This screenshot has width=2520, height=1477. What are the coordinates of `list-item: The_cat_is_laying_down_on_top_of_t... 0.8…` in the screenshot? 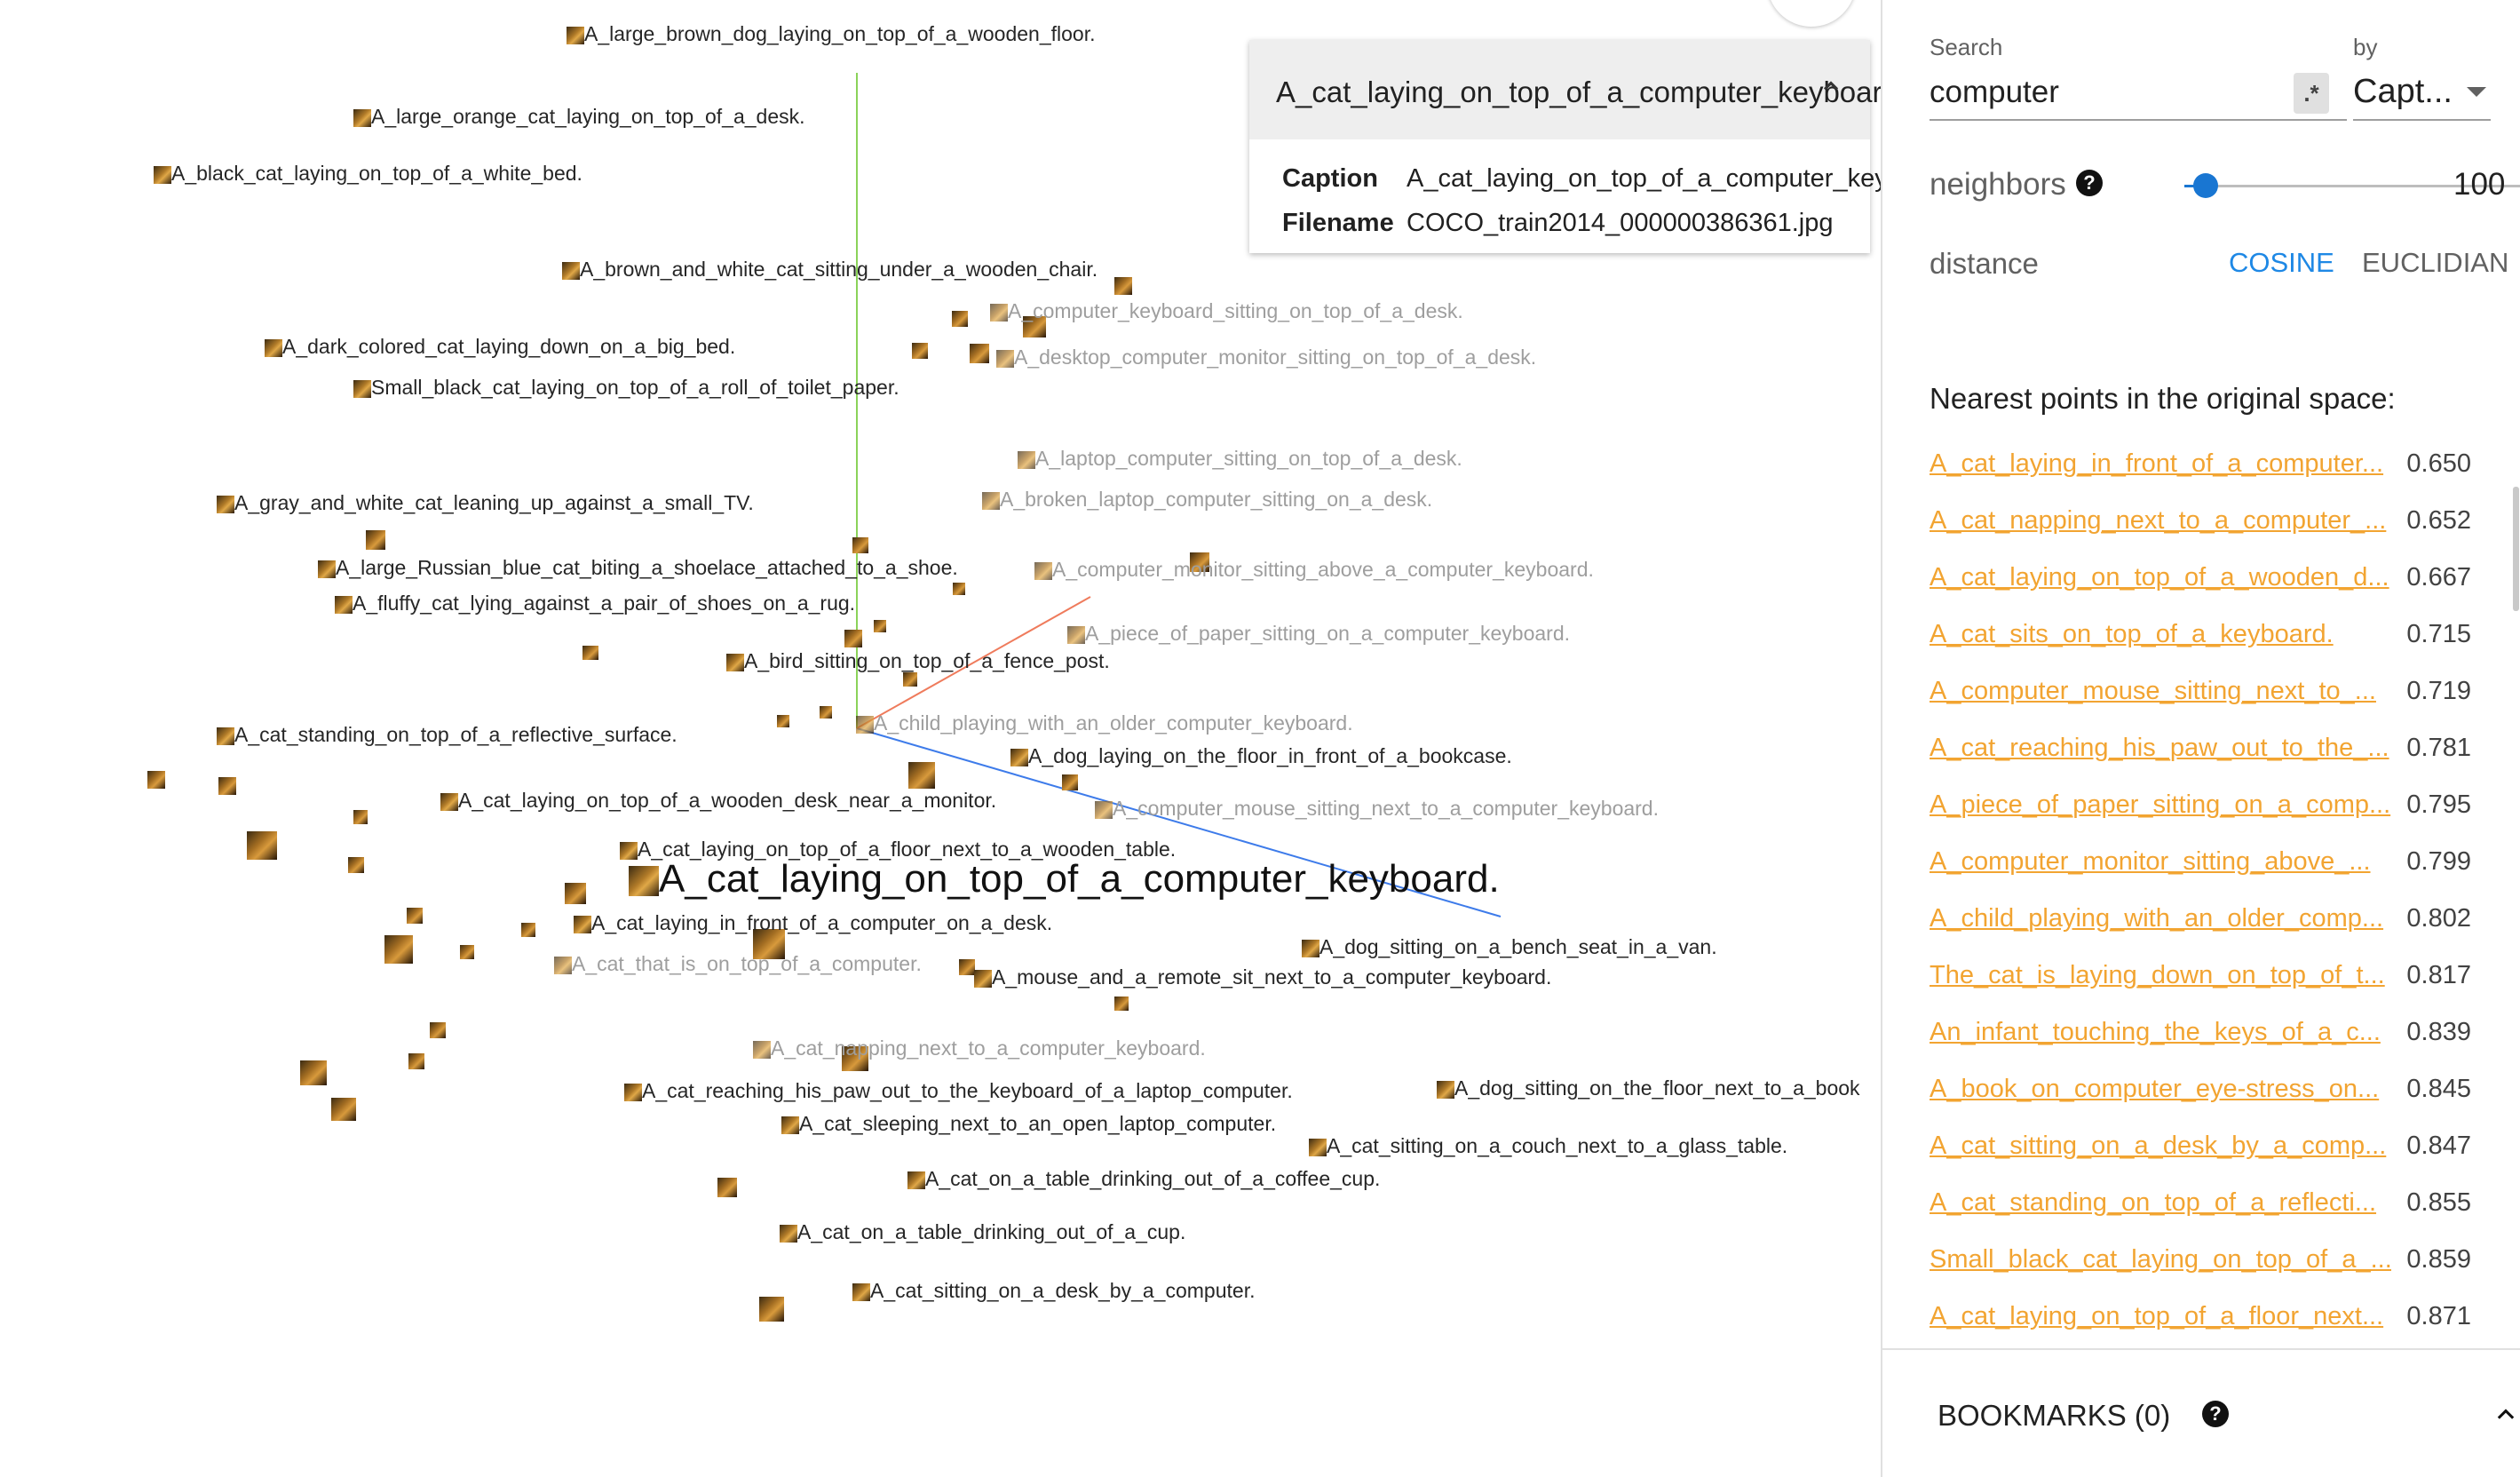 It's located at (2200, 984).